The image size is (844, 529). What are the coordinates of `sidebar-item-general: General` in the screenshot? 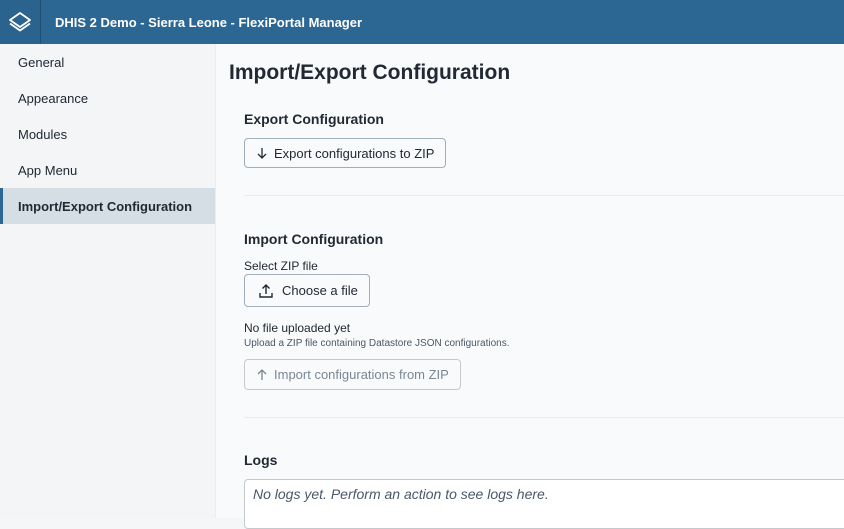 It's located at (107, 62).